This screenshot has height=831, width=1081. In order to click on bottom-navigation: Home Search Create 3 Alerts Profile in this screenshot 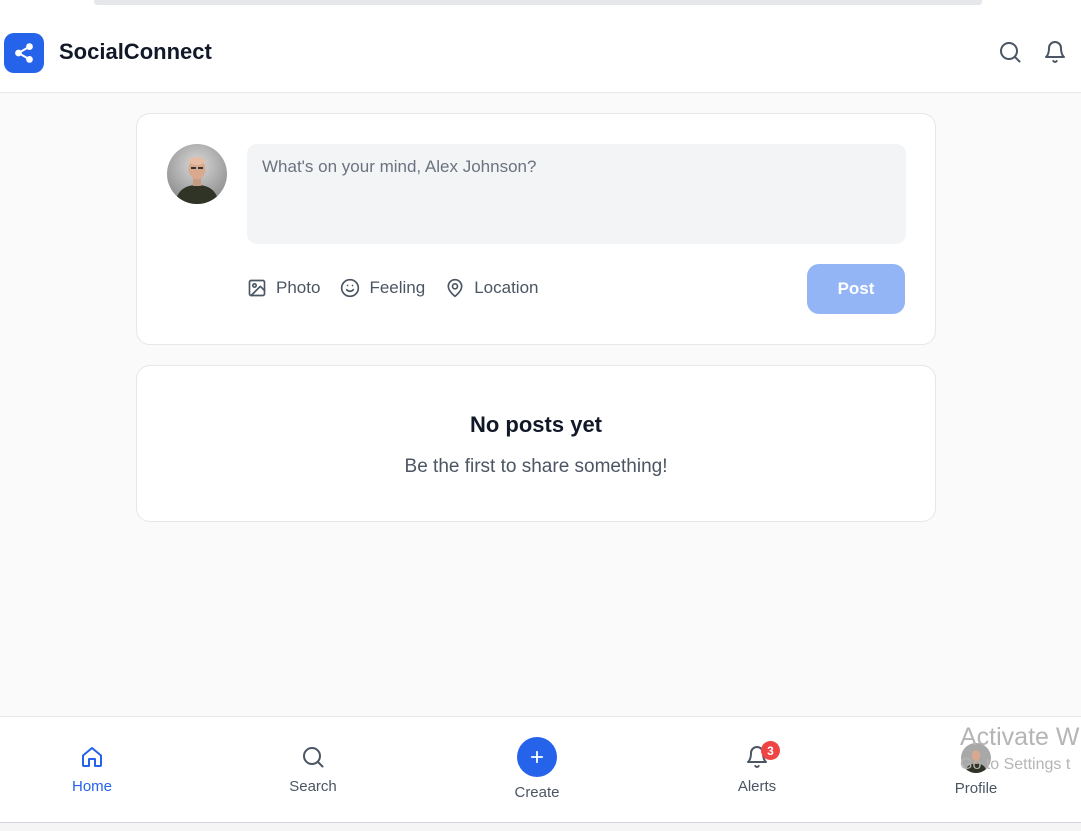, I will do `click(540, 769)`.